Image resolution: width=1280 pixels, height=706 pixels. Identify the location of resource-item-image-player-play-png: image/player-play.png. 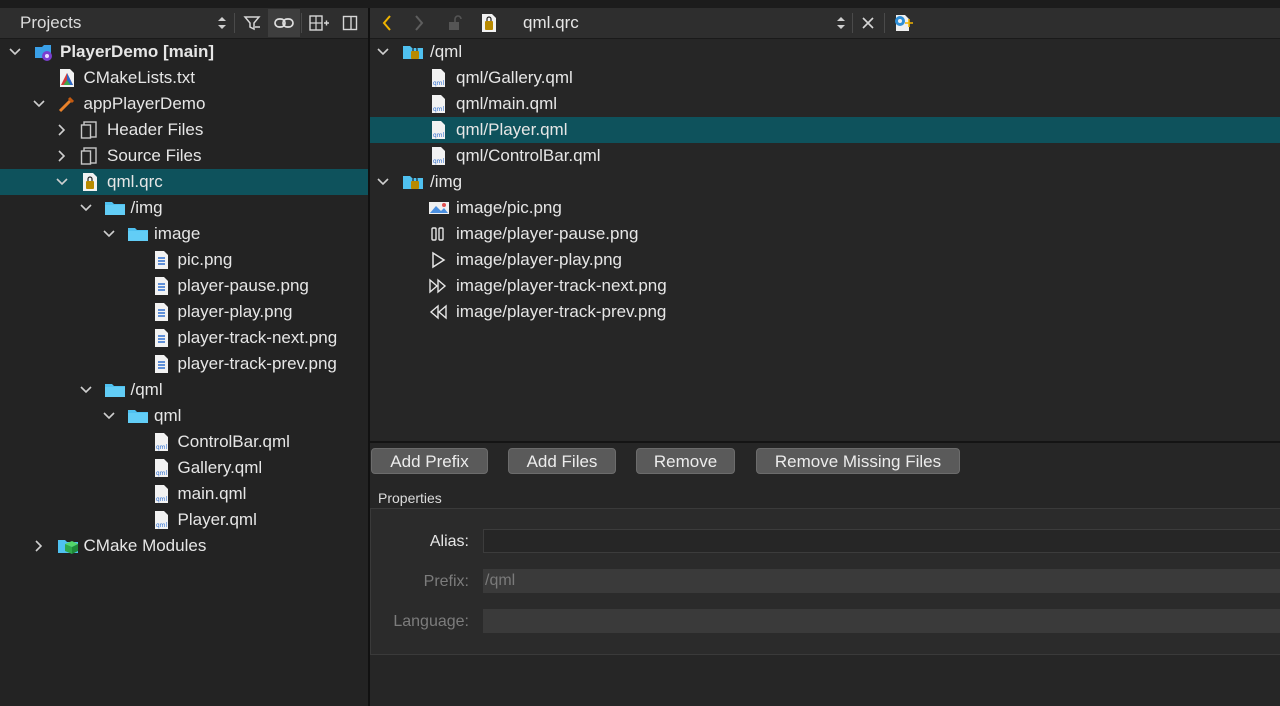
(825, 260).